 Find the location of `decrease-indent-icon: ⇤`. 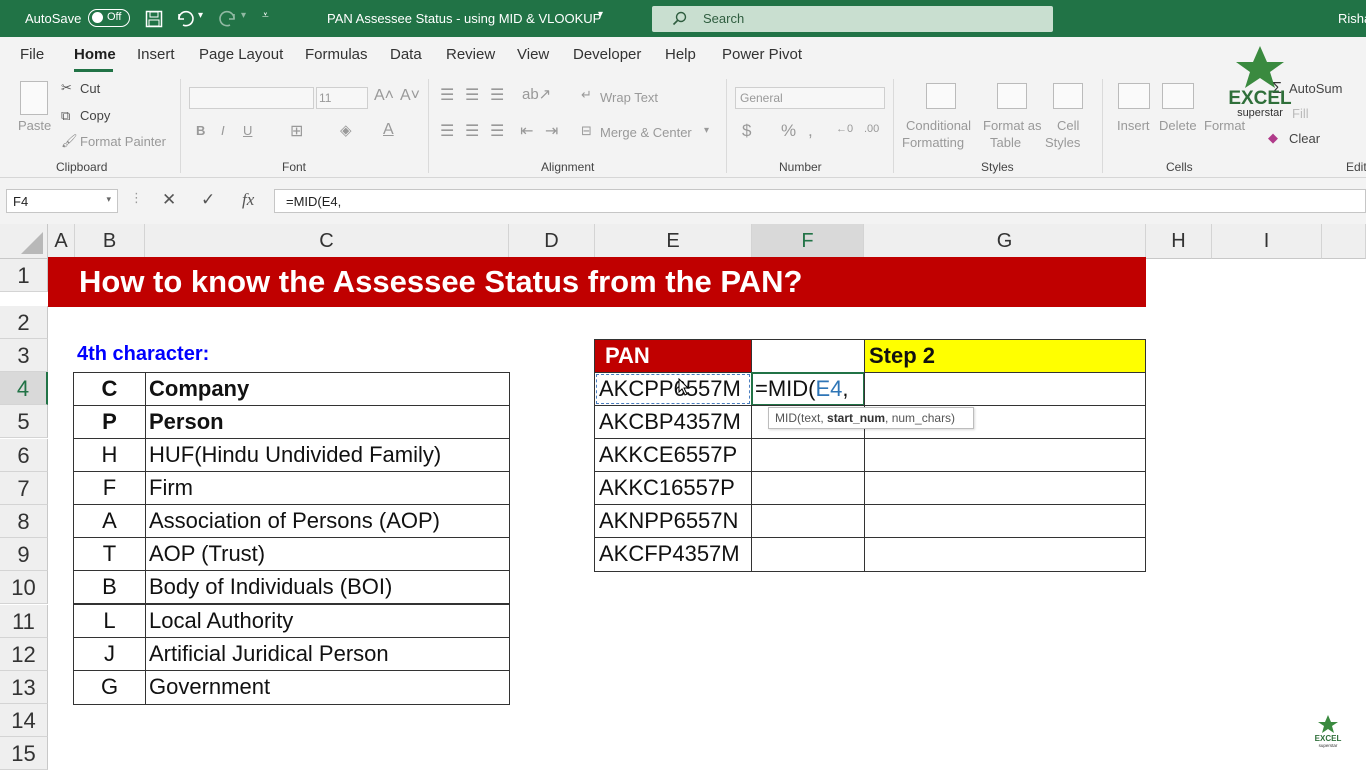

decrease-indent-icon: ⇤ is located at coordinates (526, 131).